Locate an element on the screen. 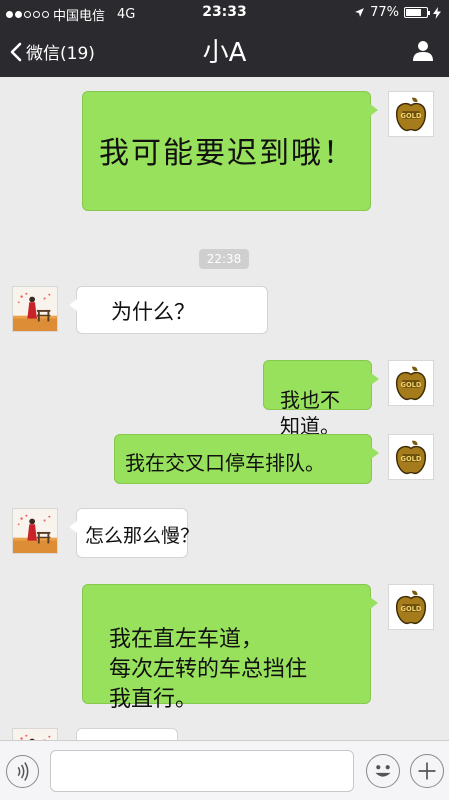  message-input is located at coordinates (202, 771).